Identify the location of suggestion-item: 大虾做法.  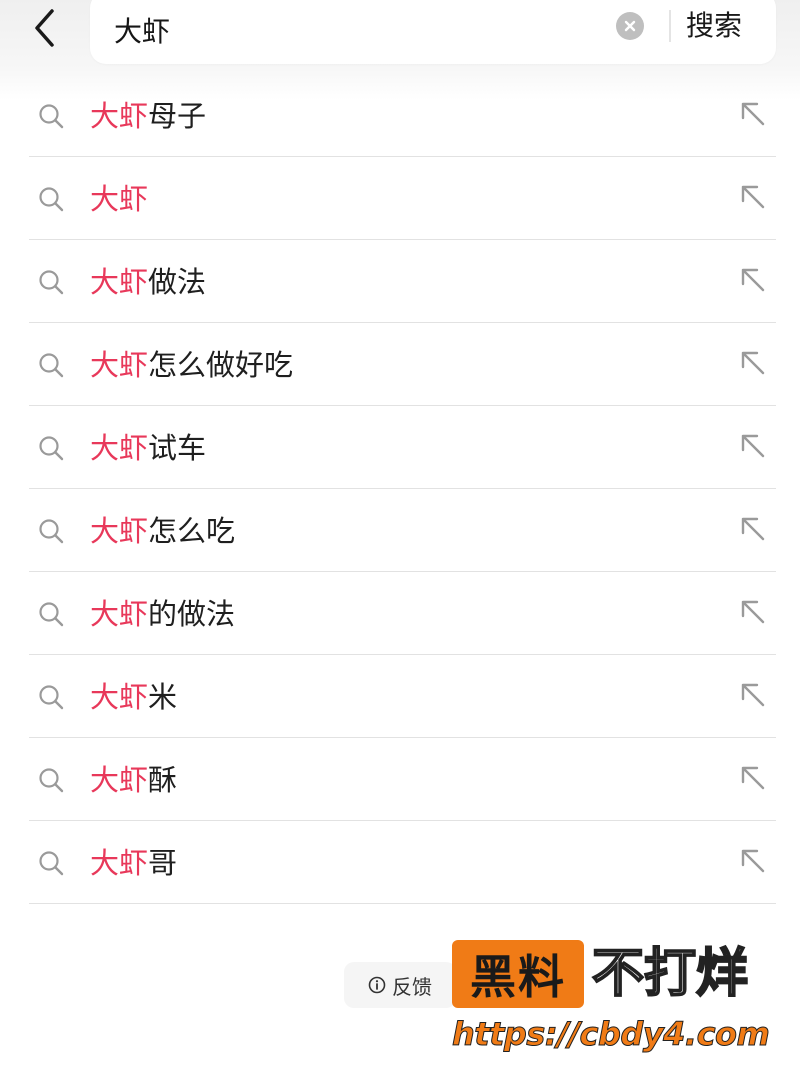
(402, 281).